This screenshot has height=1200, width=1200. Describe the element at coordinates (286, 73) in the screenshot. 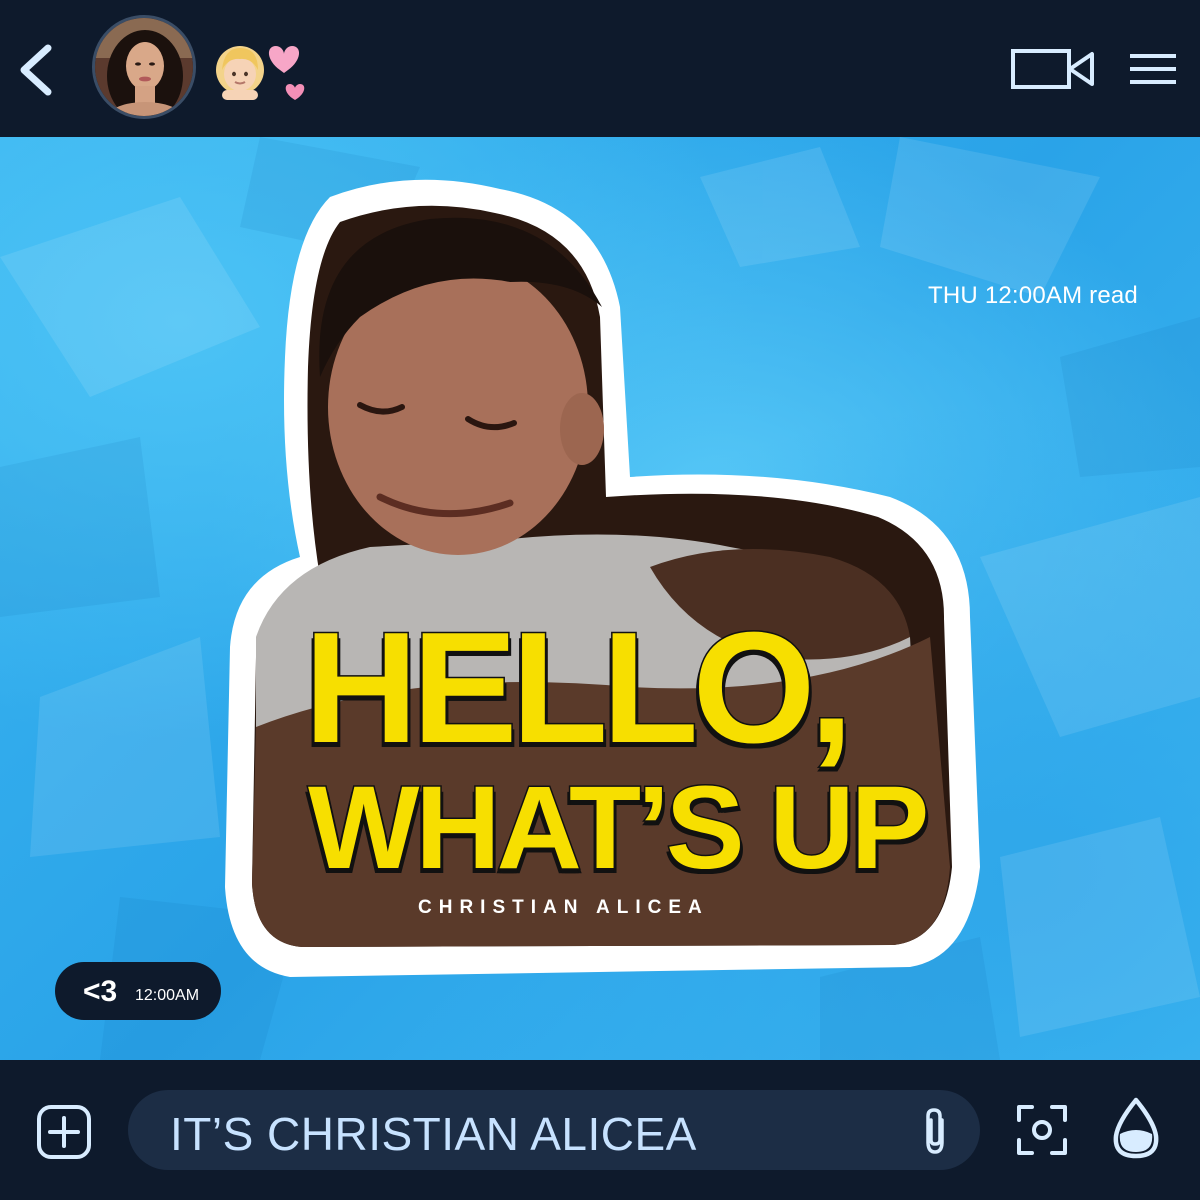

I see `two-hearts-emoji-icon` at that location.